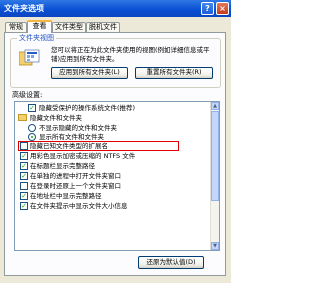 This screenshot has height=283, width=320. What do you see at coordinates (113, 118) in the screenshot?
I see `list-item: 隐藏文件和文件夹` at bounding box center [113, 118].